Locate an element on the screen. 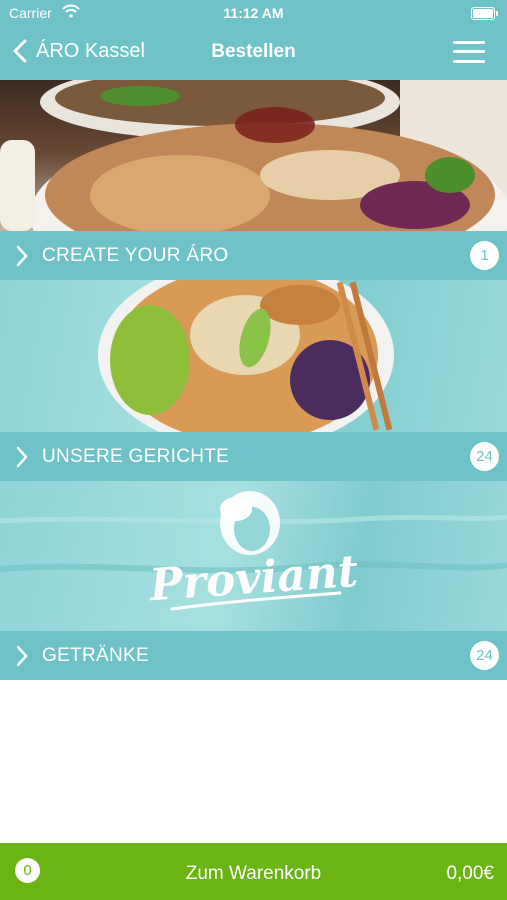  cart-total: 0,00€ is located at coordinates (470, 873).